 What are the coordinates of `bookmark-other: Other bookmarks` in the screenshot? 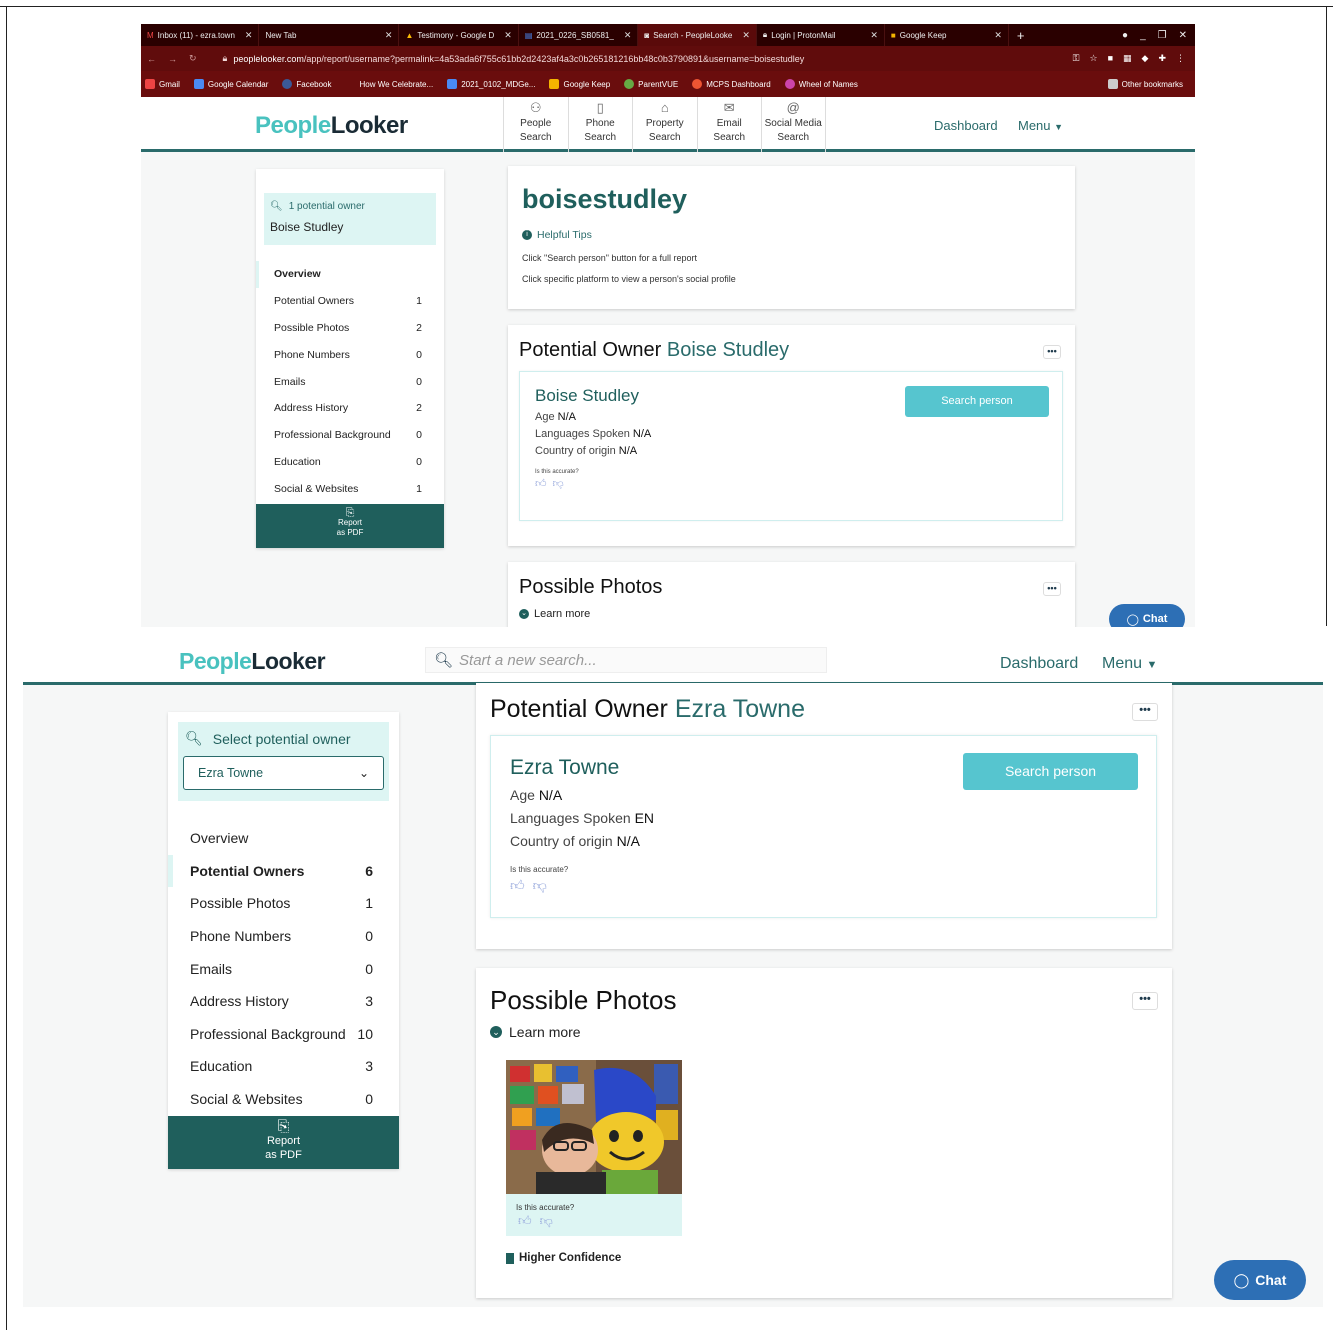 It's located at (1151, 84).